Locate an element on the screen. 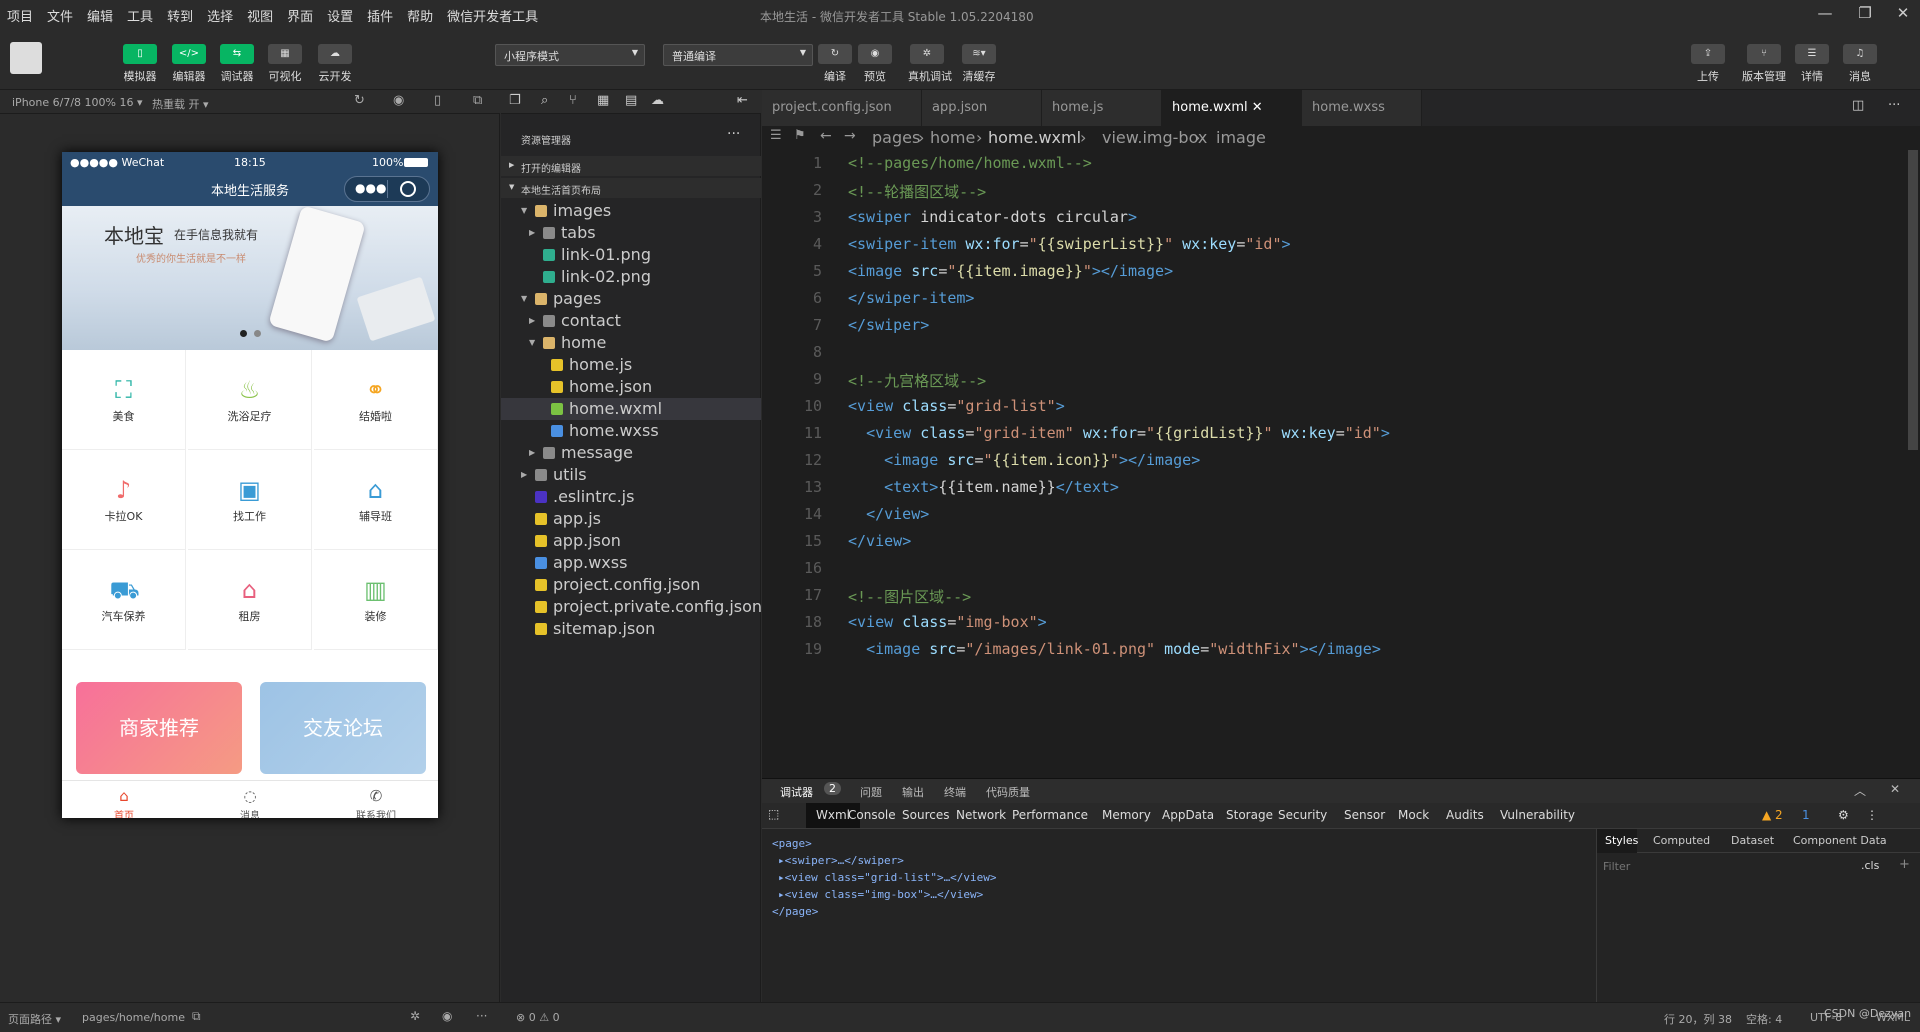 Image resolution: width=1920 pixels, height=1032 pixels. warning-count: ▲ 2 is located at coordinates (1772, 815).